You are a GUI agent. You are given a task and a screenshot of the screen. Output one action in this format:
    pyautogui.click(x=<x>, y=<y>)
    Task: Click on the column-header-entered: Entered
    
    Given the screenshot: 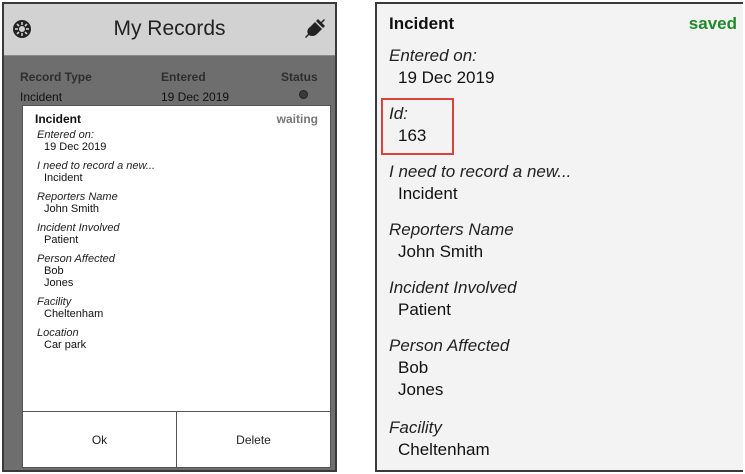 What is the action you would take?
    pyautogui.click(x=183, y=77)
    